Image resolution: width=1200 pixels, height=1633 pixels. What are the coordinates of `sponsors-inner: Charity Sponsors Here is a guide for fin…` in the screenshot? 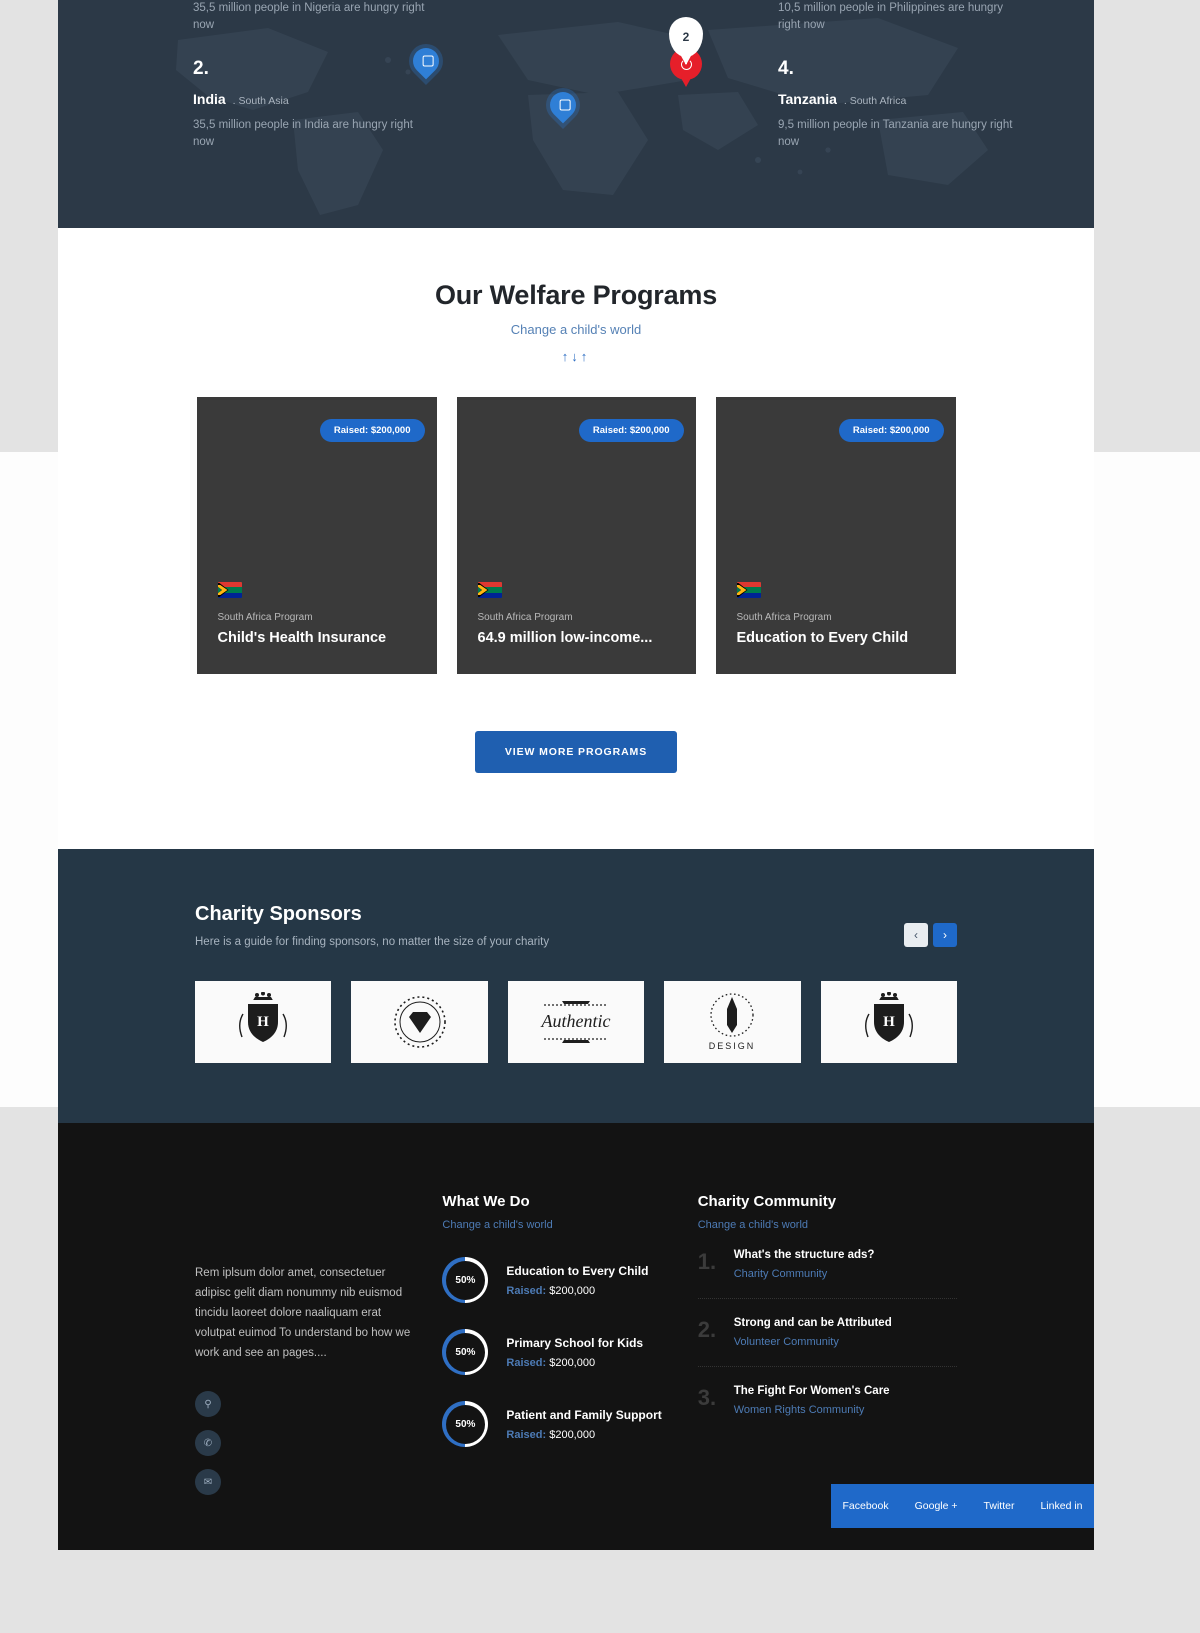 It's located at (576, 983).